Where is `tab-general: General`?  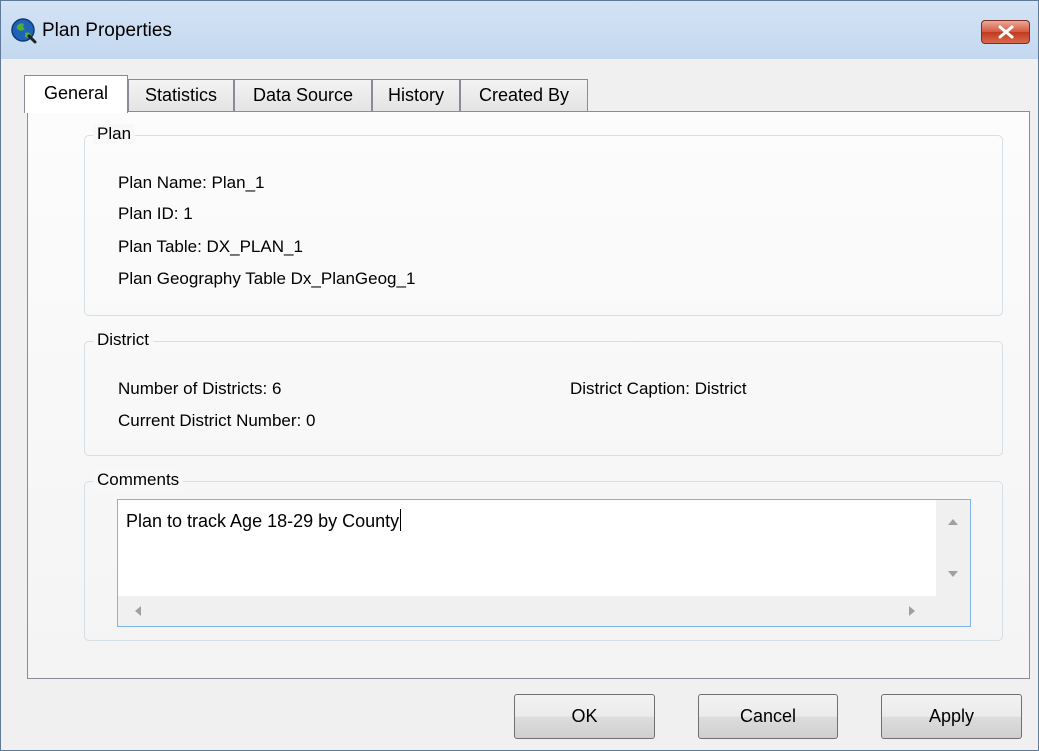
tab-general: General is located at coordinates (76, 94).